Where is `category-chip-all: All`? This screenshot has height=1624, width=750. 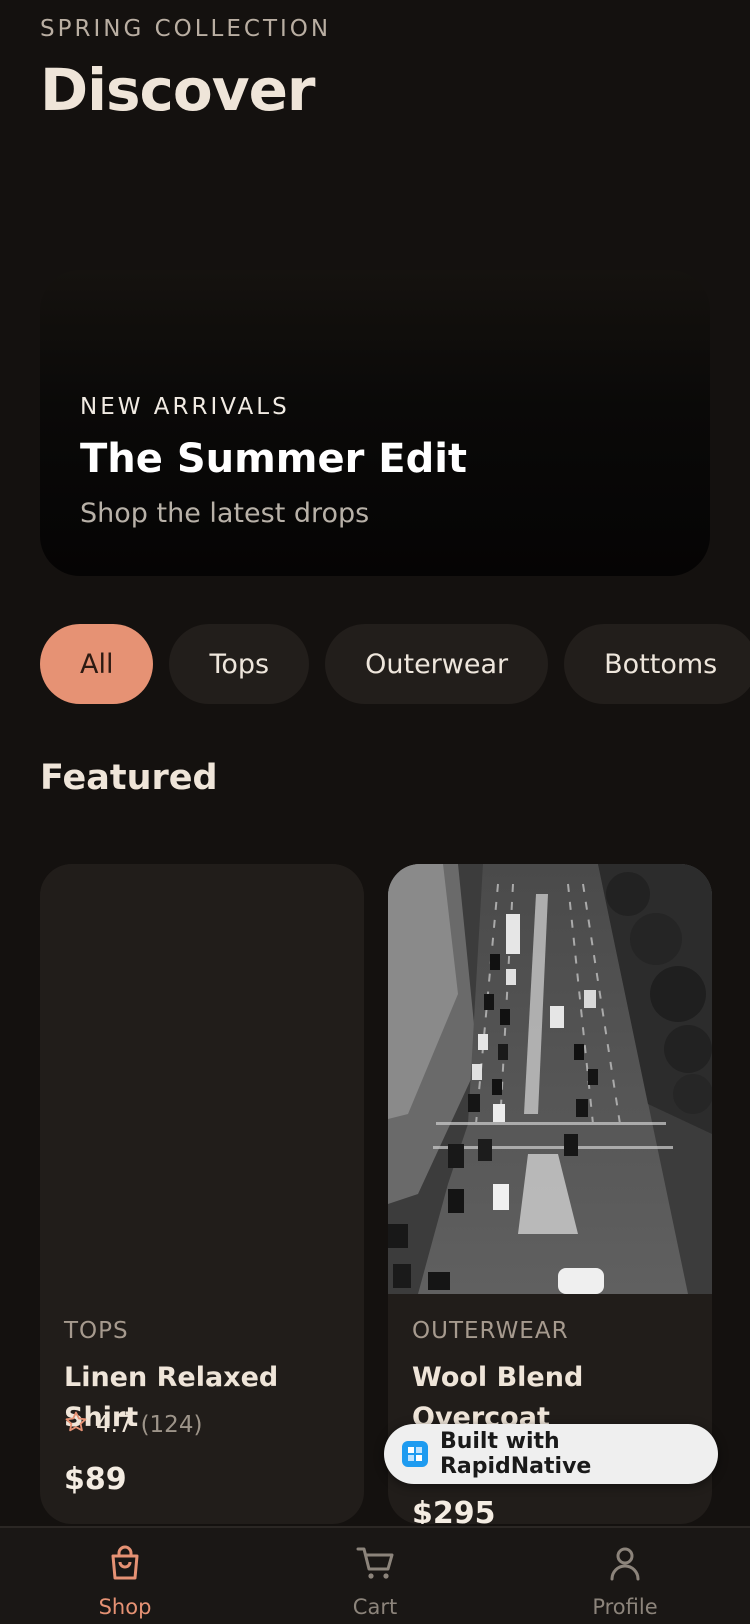 category-chip-all: All is located at coordinates (97, 664).